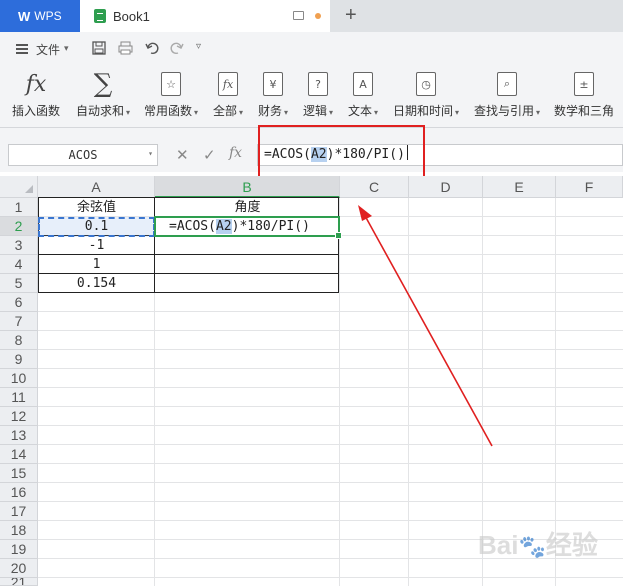  Describe the element at coordinates (507, 84) in the screenshot. I see `search-doc-icon: ⌕` at that location.